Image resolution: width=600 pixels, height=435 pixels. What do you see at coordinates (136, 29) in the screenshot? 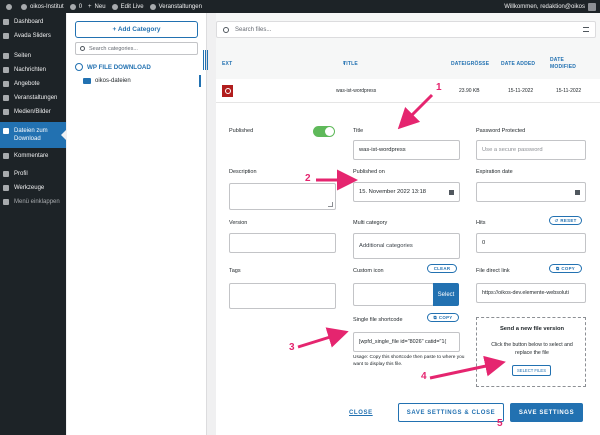
I see `add-category-button: + Add Category` at bounding box center [136, 29].